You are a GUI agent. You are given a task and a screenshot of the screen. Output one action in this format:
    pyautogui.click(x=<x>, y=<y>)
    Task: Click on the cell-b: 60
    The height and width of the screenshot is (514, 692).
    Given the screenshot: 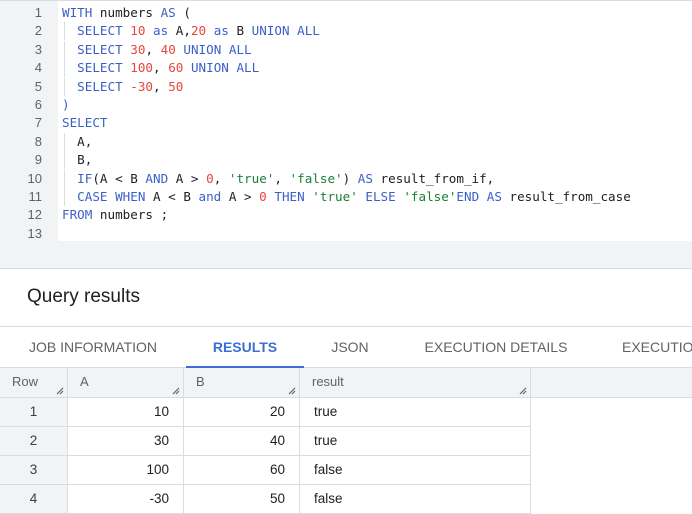 What is the action you would take?
    pyautogui.click(x=242, y=470)
    